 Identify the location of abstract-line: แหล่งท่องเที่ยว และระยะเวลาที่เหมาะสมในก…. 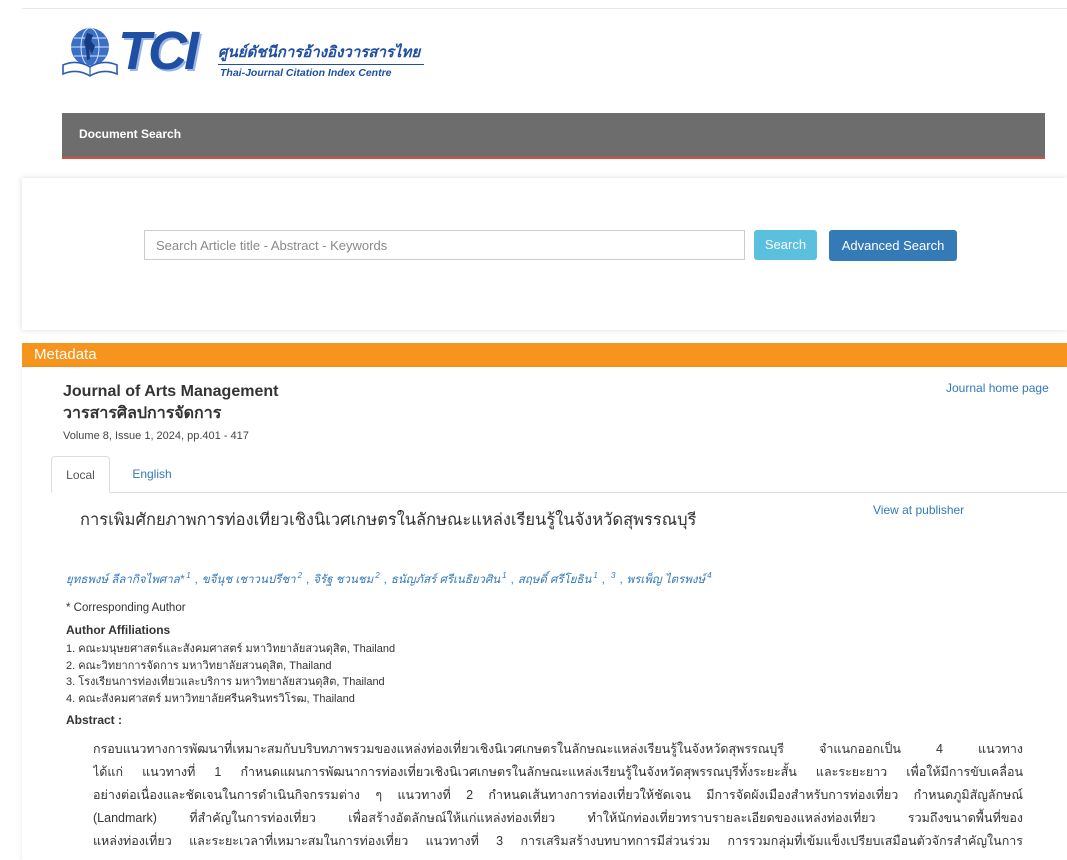
(558, 841).